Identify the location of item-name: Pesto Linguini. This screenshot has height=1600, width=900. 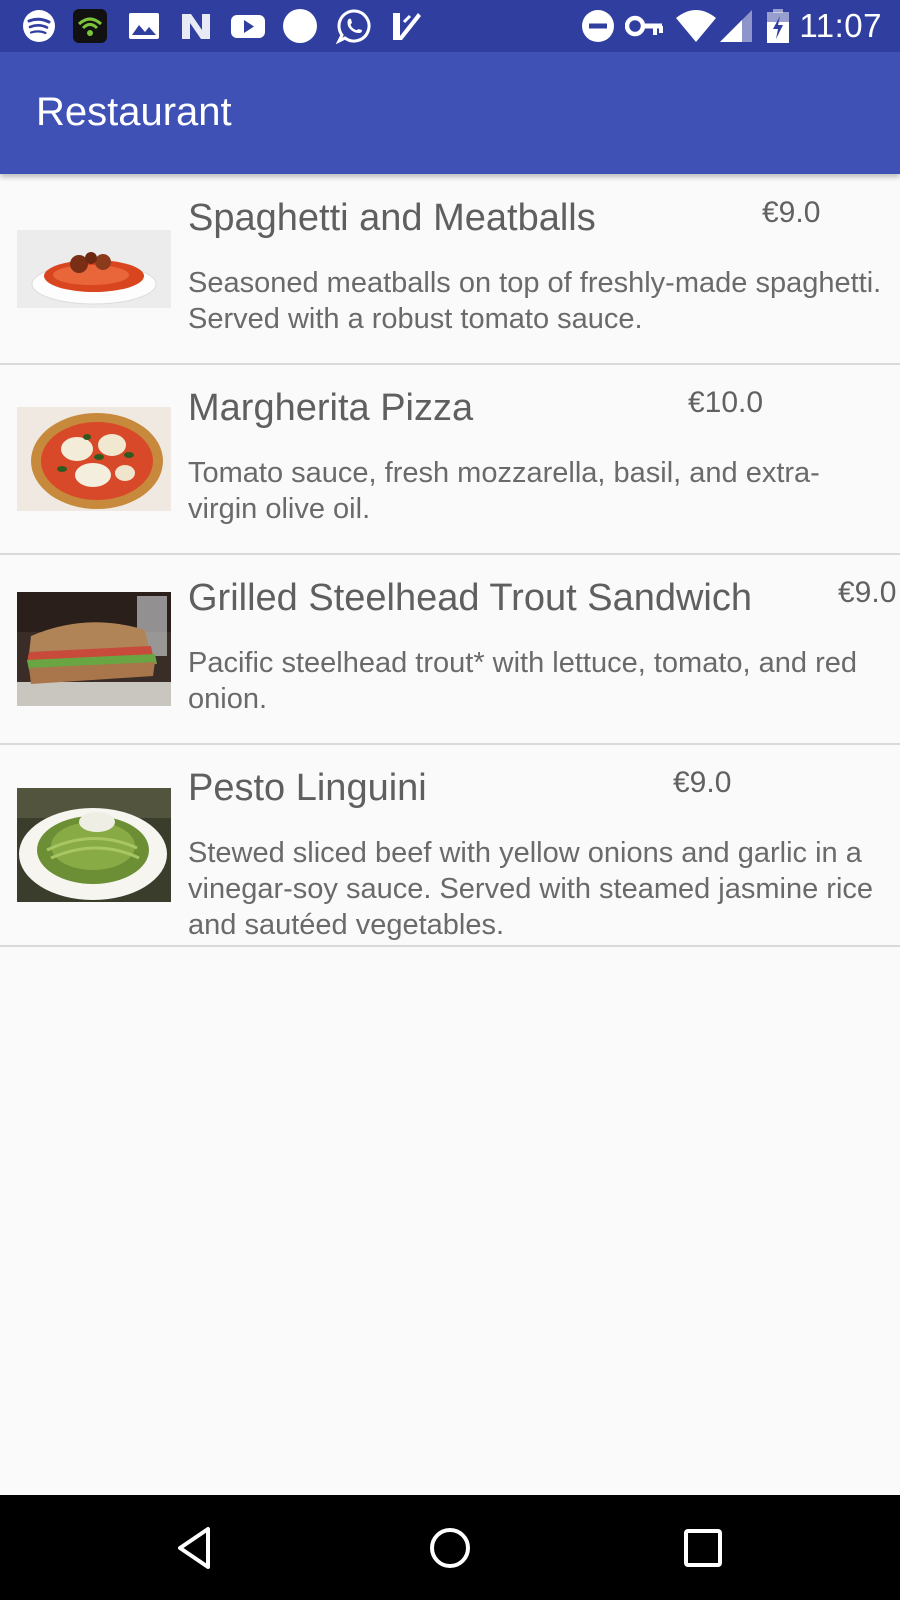
(307, 788).